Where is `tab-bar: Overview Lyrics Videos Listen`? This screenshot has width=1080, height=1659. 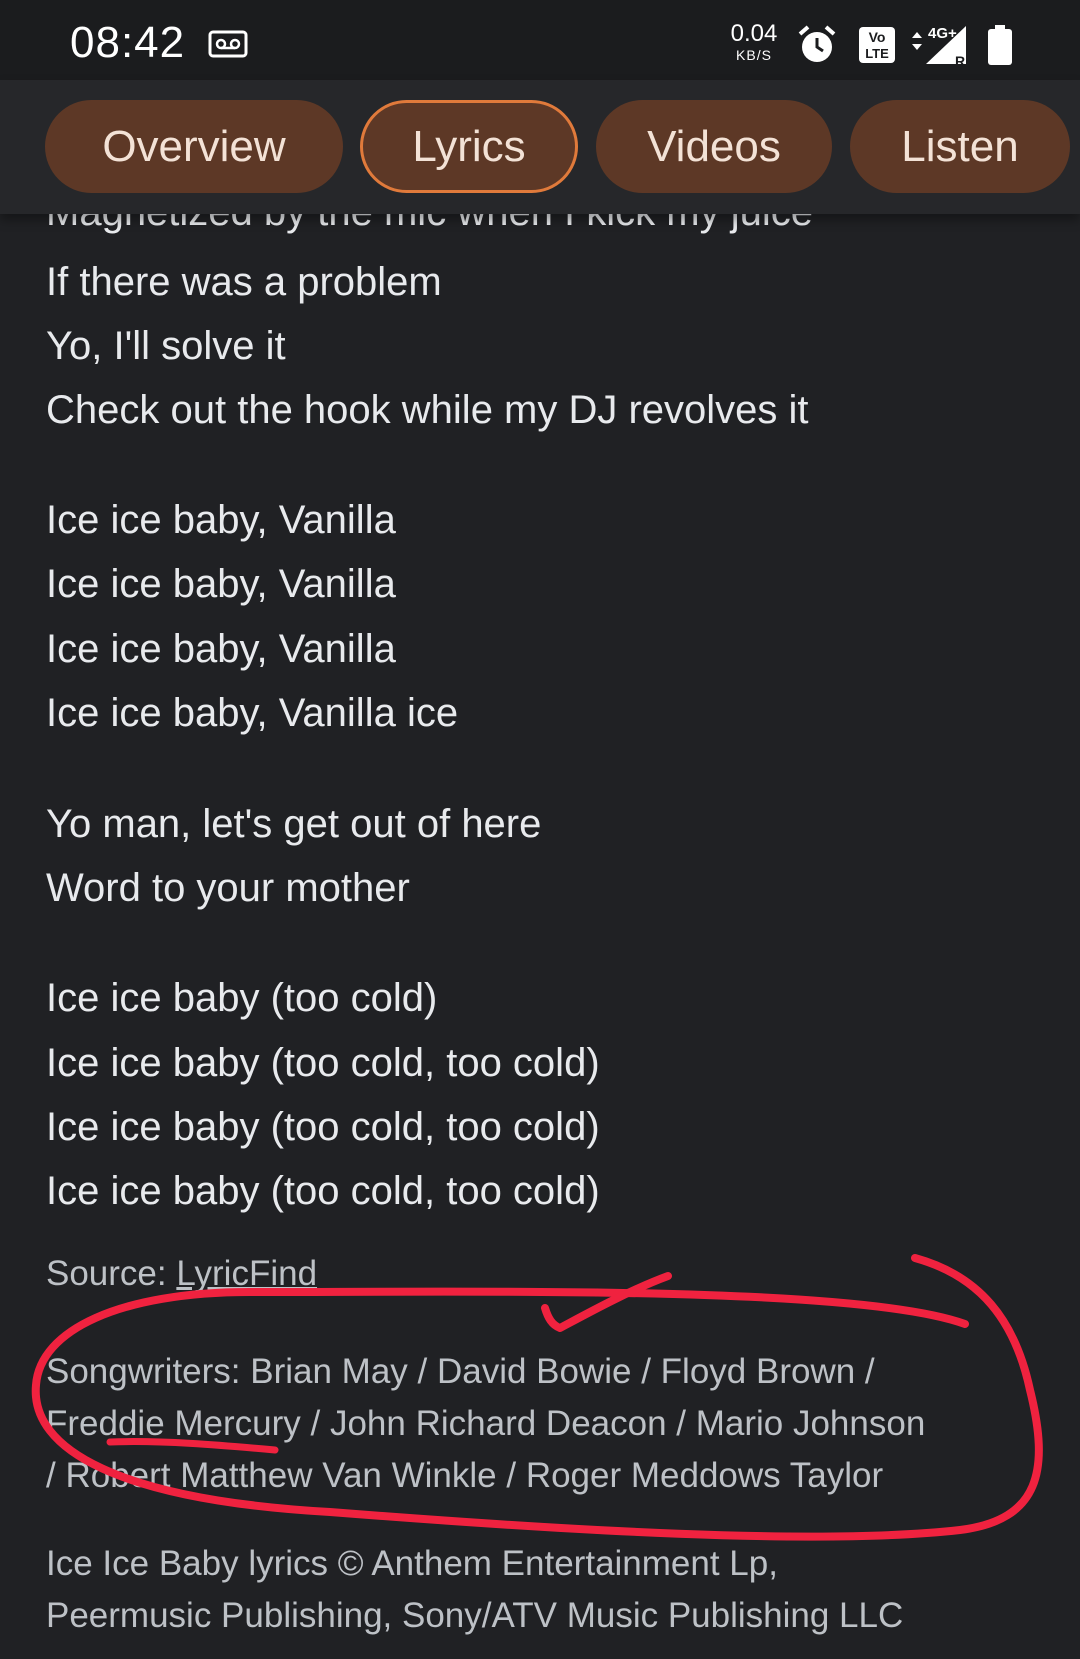 tab-bar: Overview Lyrics Videos Listen is located at coordinates (540, 147).